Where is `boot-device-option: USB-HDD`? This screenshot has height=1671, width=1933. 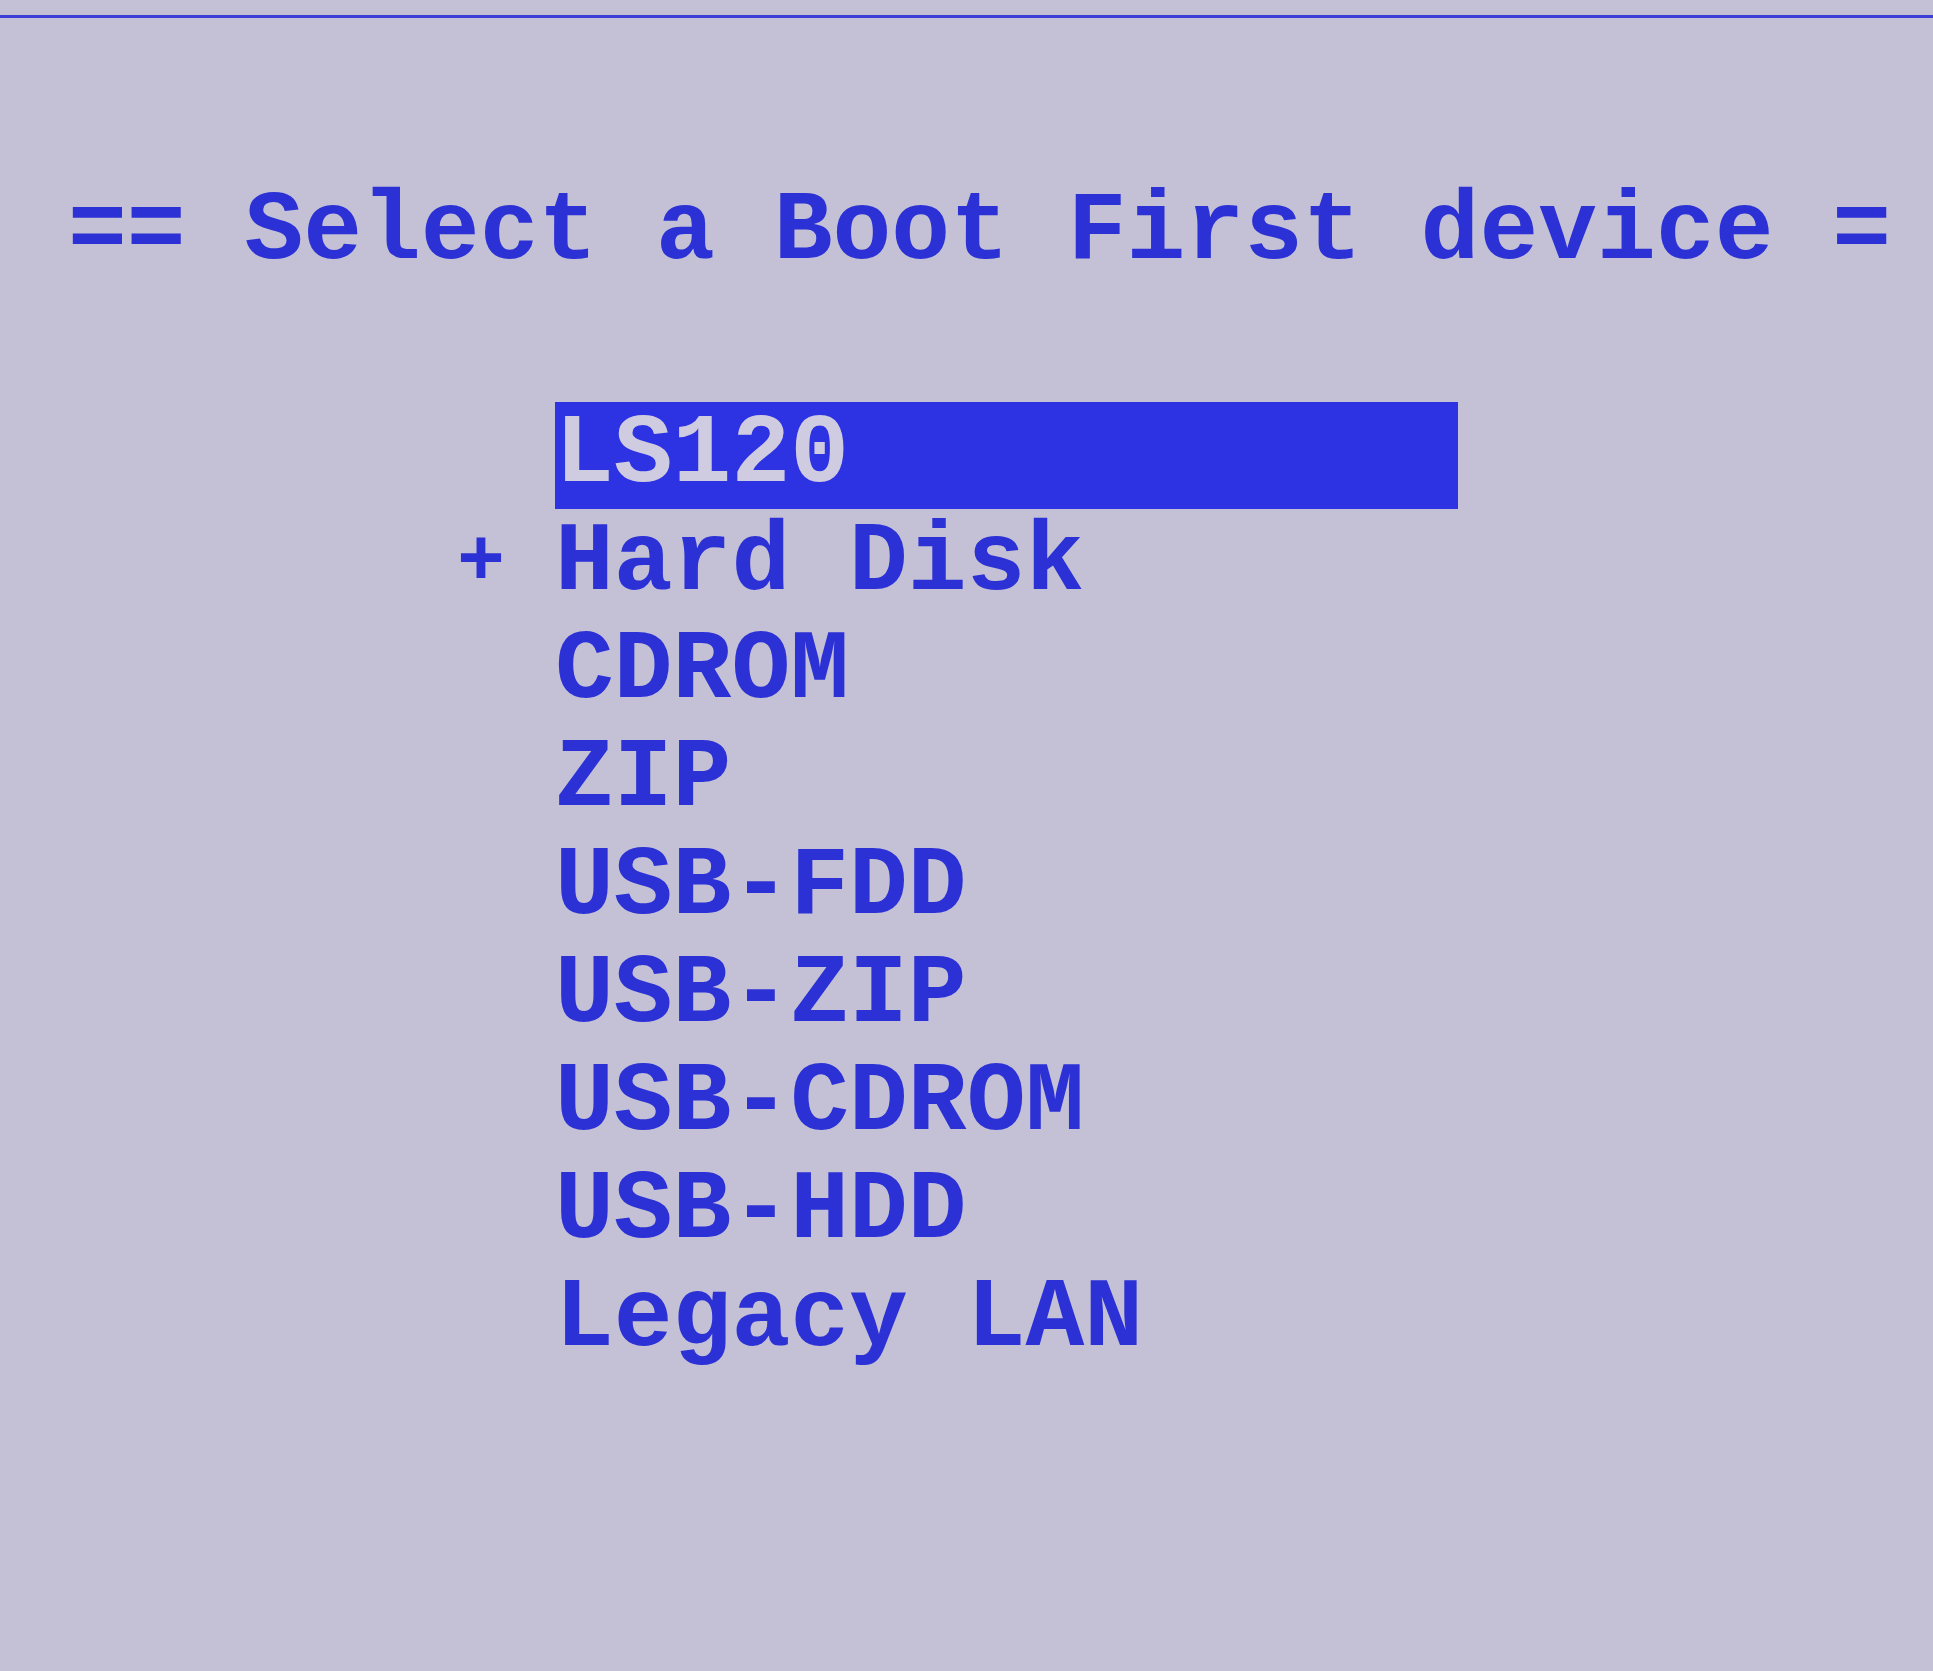
boot-device-option: USB-HDD is located at coordinates (1006, 1211).